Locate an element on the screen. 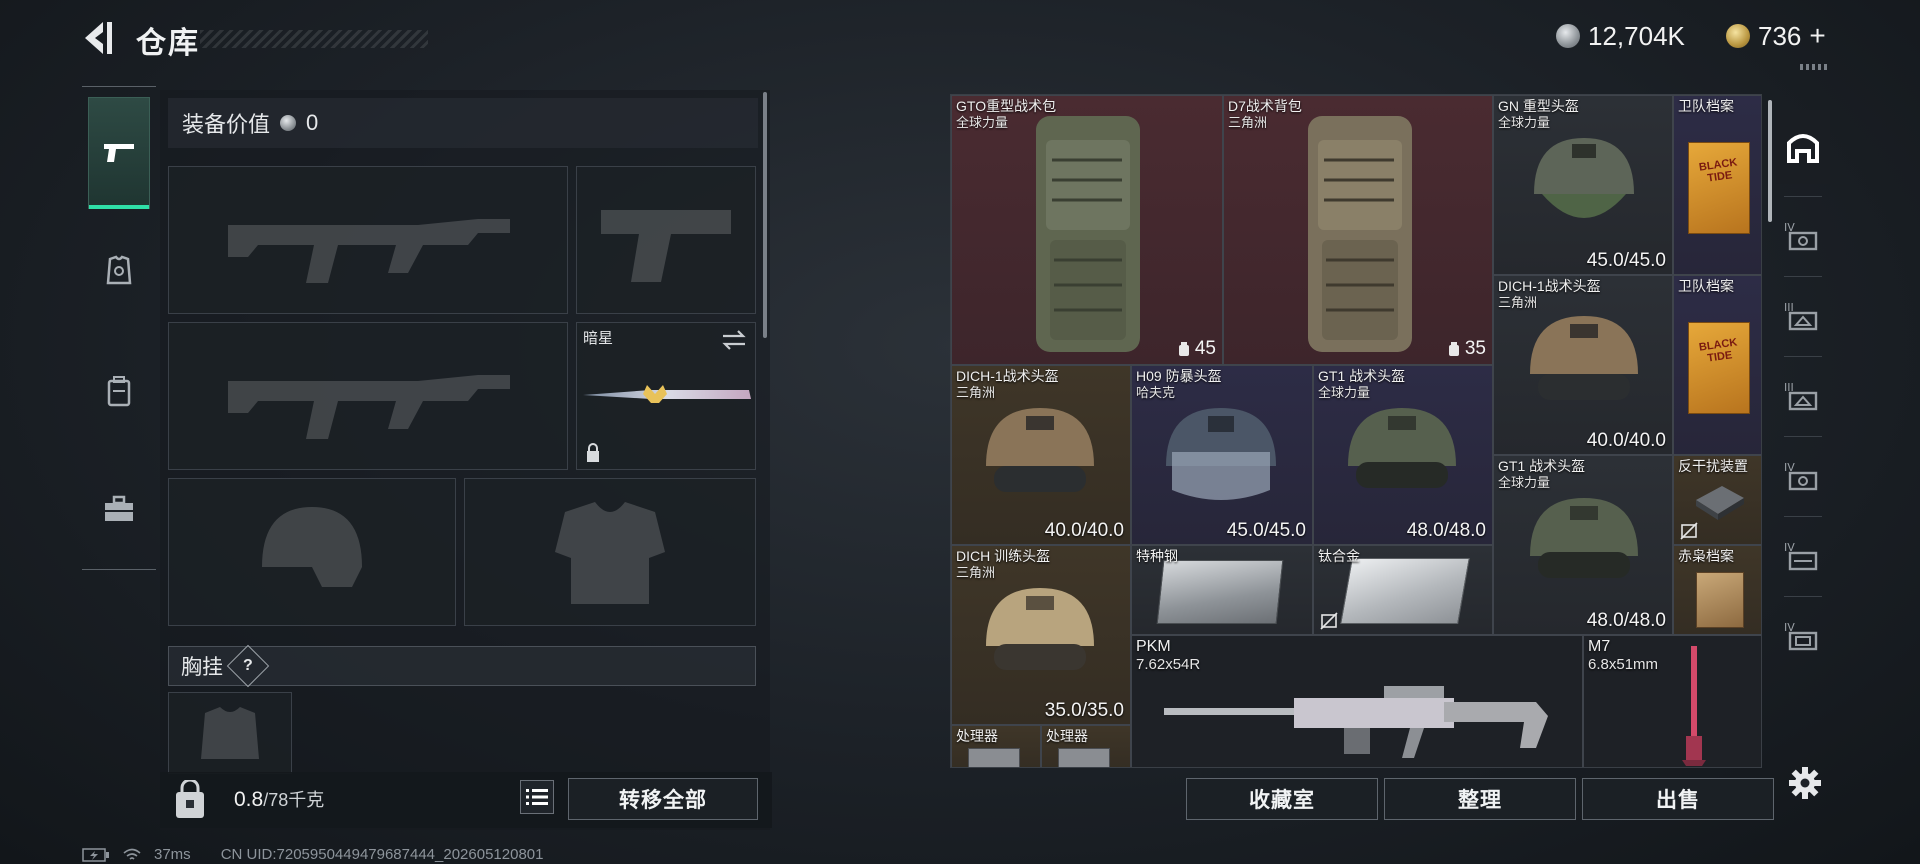  item-gt1-helmet: GT1 战术头盔 全球力量 48.0/48.0 is located at coordinates (1403, 455).